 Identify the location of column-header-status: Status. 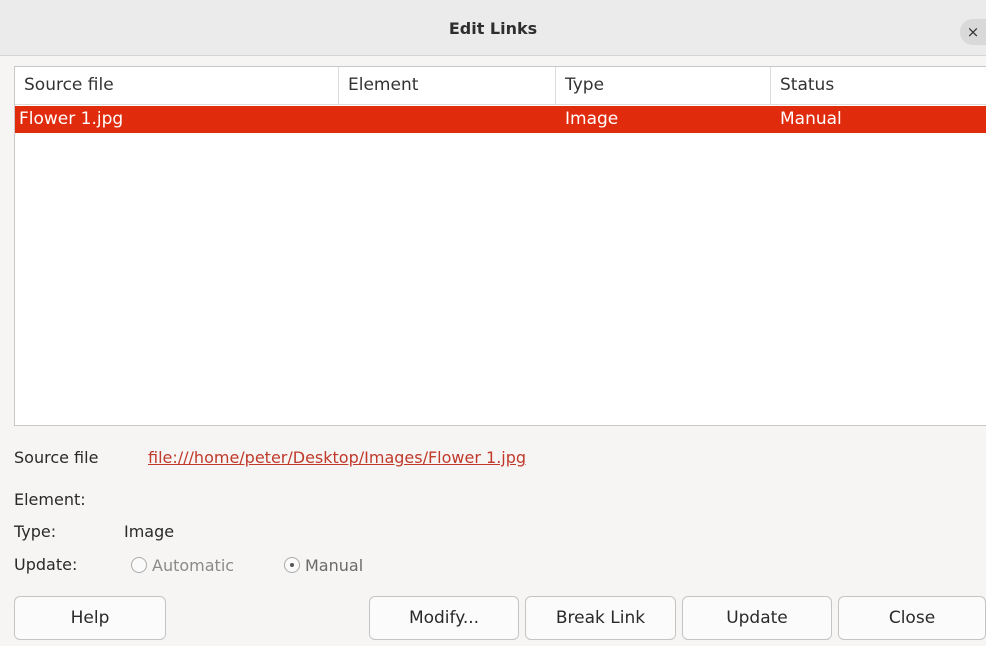
(878, 85).